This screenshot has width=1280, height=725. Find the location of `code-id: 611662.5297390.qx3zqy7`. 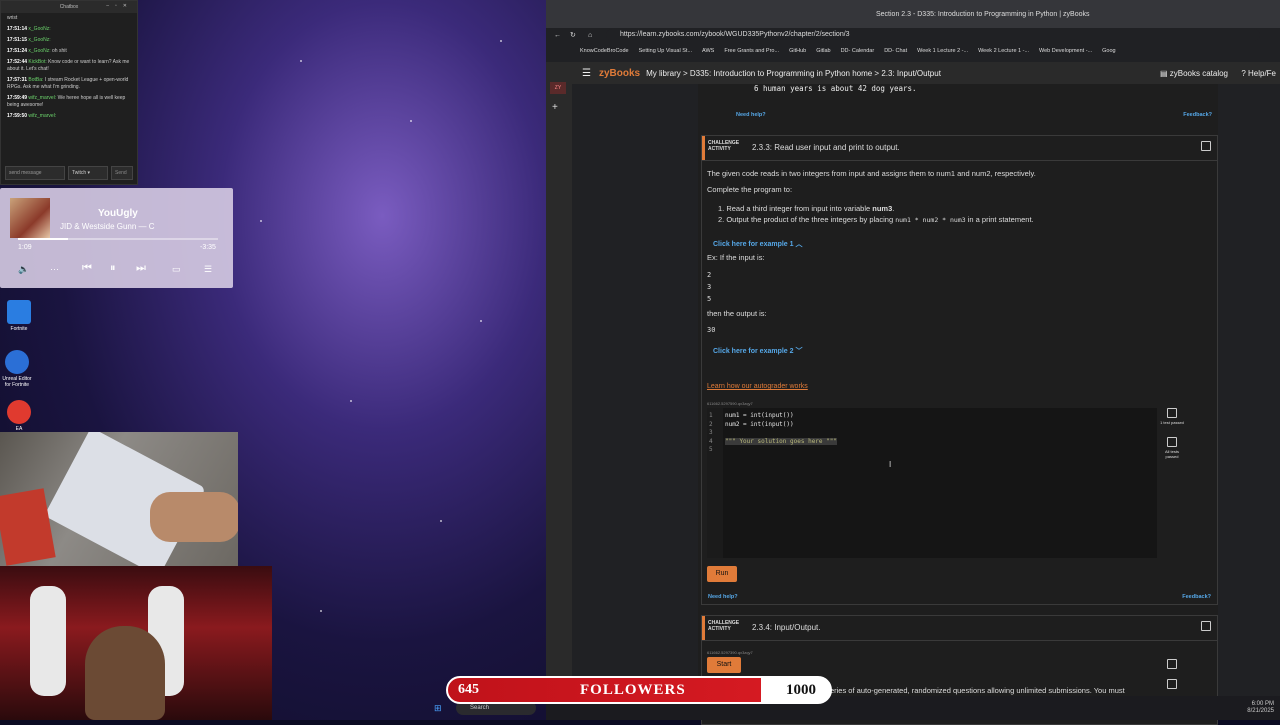

code-id: 611662.5297390.qx3zqy7 is located at coordinates (730, 652).